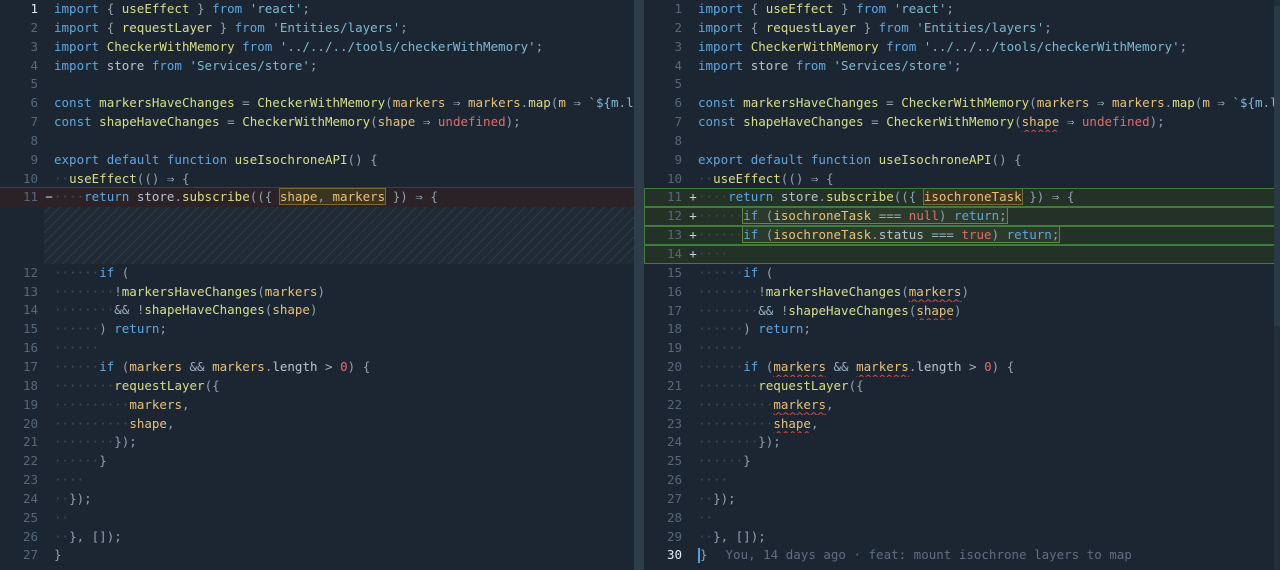 The width and height of the screenshot is (1280, 570). I want to click on code-line: 12 ······if (, so click(317, 273).